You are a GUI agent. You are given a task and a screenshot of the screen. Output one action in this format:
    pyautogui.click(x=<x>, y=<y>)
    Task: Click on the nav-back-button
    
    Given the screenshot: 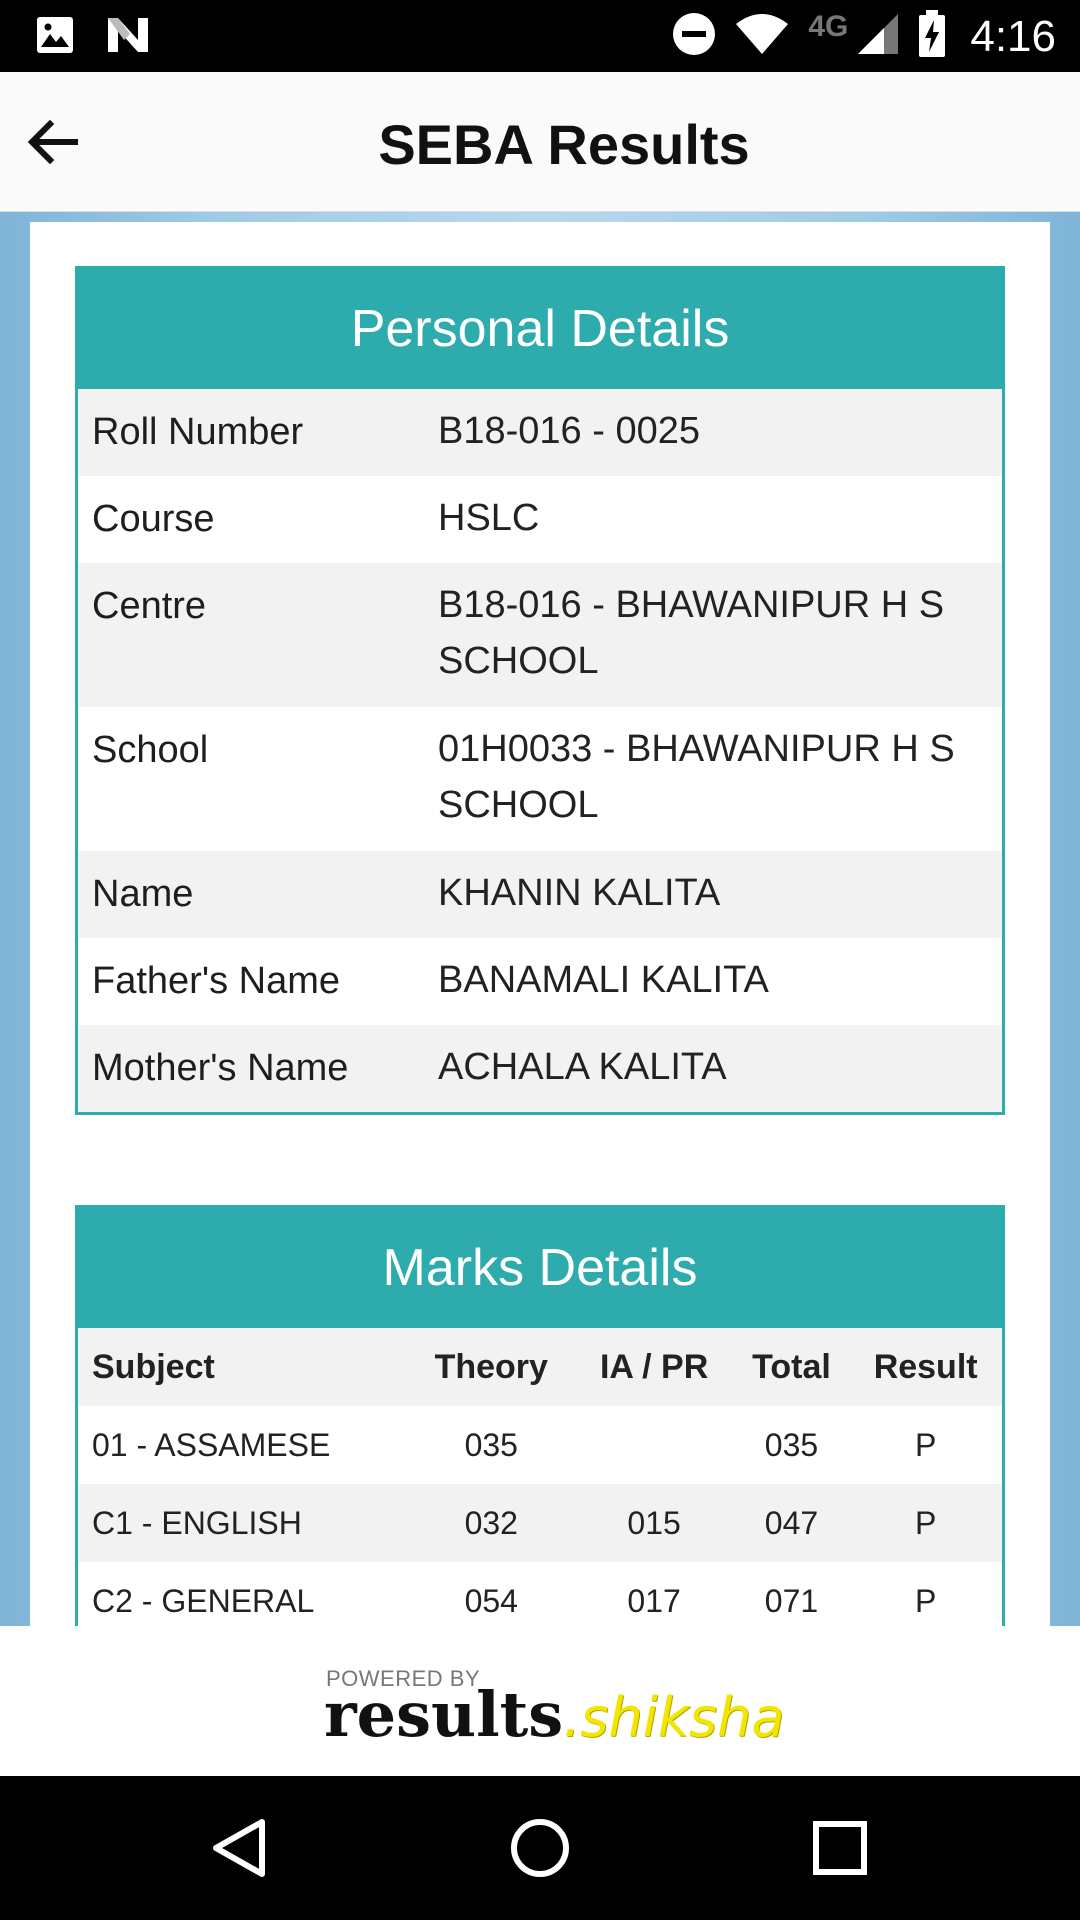 What is the action you would take?
    pyautogui.click(x=240, y=1848)
    